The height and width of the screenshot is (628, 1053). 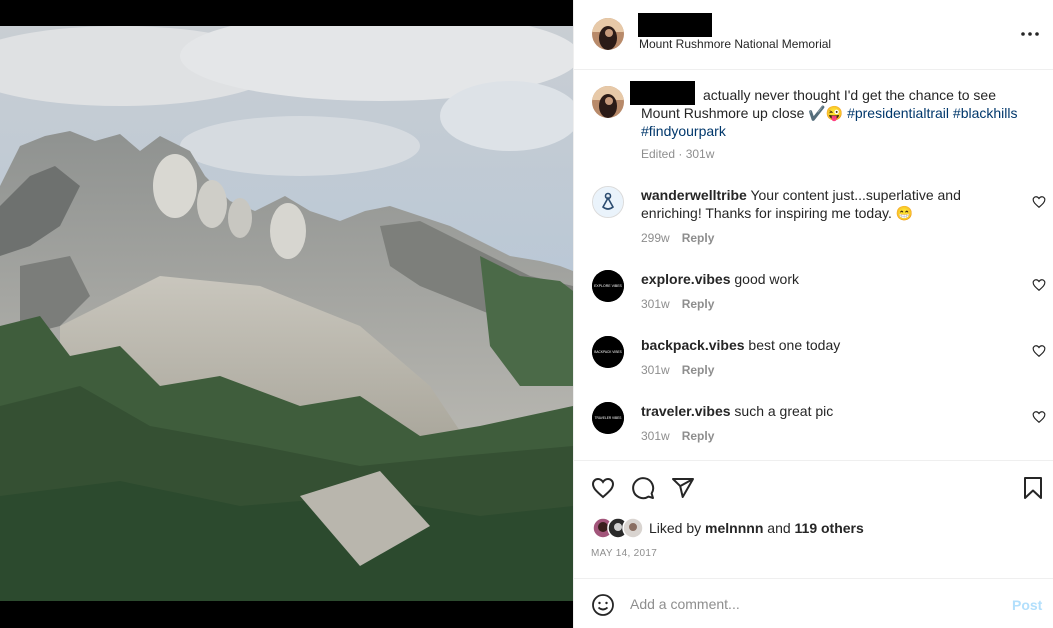 What do you see at coordinates (810, 604) in the screenshot?
I see `add-comment-input` at bounding box center [810, 604].